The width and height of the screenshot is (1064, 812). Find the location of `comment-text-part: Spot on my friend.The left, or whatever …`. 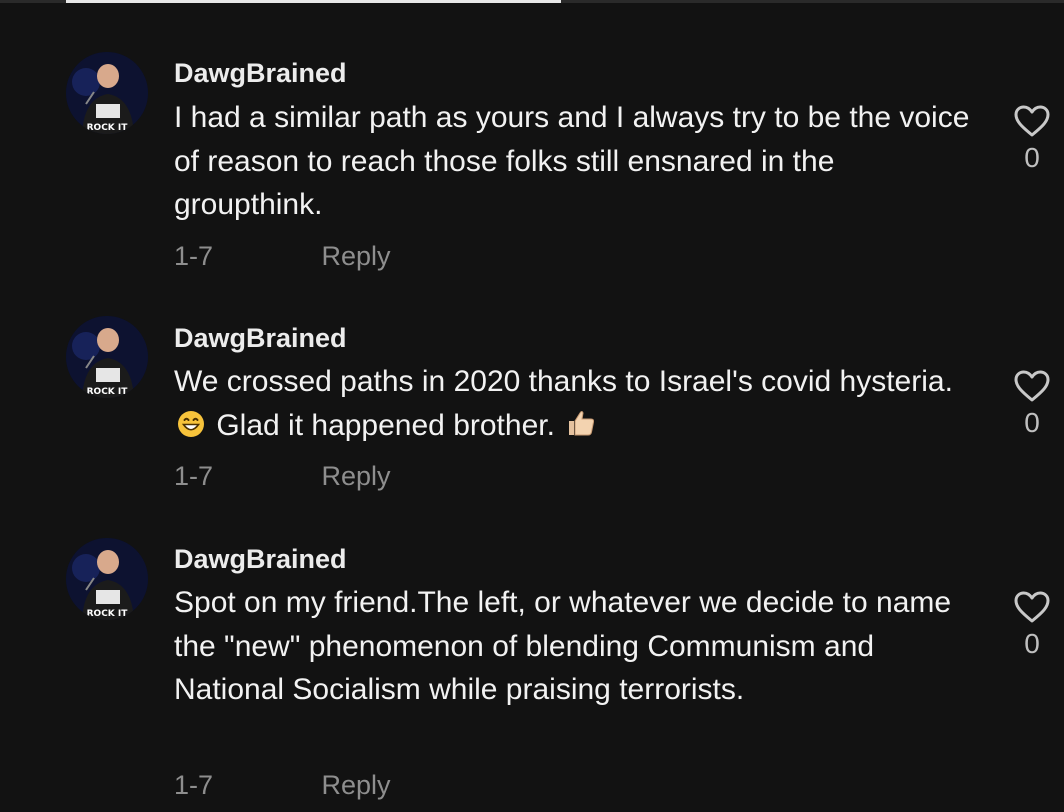

comment-text-part: Spot on my friend.The left, or whatever … is located at coordinates (563, 646).